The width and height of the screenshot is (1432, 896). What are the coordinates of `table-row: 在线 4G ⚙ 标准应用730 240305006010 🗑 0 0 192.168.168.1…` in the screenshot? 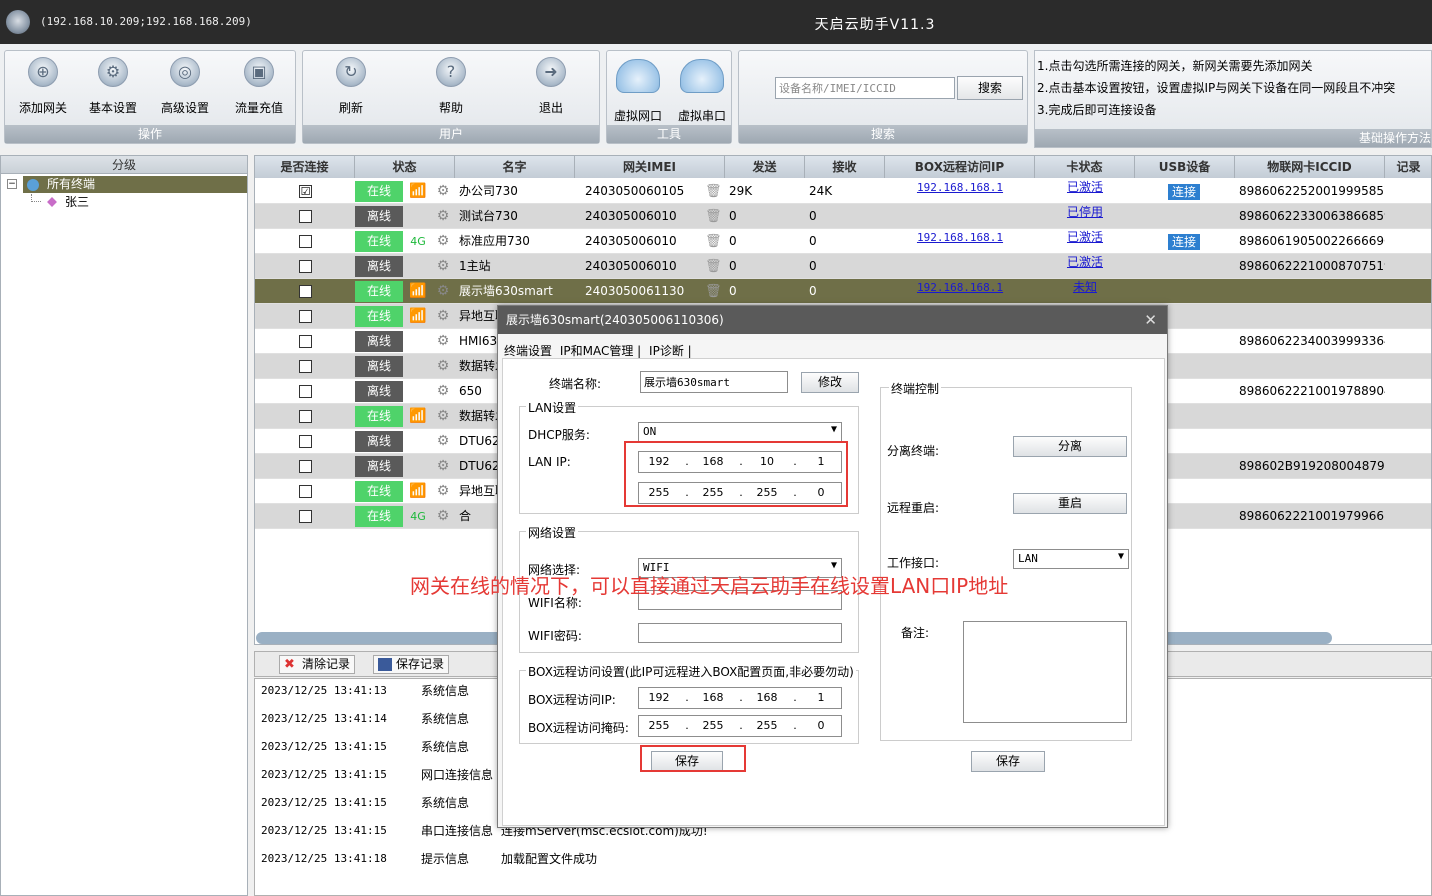 It's located at (843, 241).